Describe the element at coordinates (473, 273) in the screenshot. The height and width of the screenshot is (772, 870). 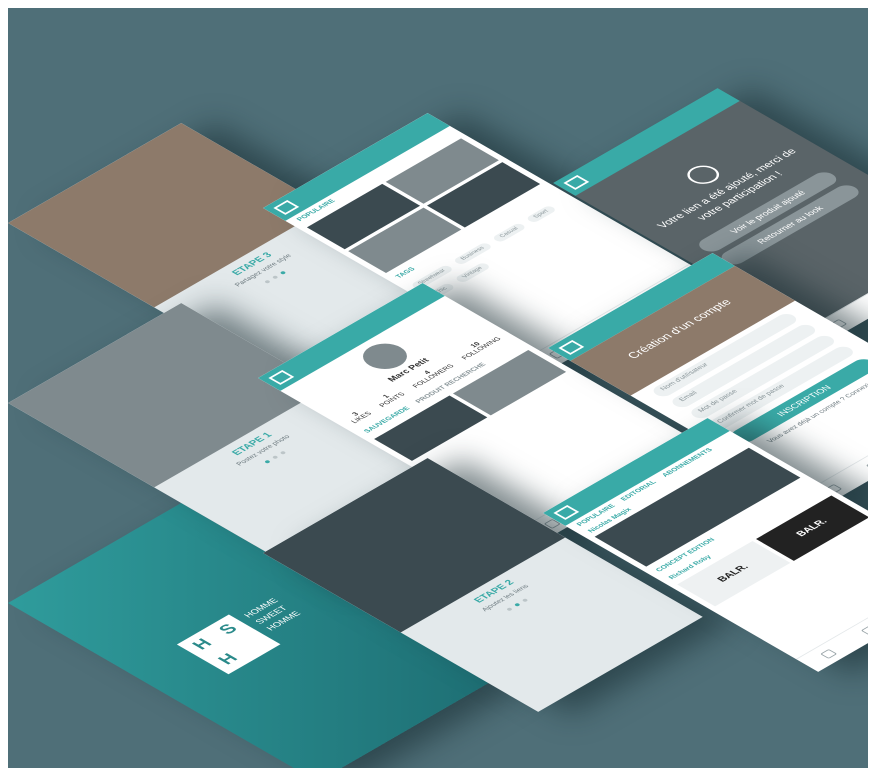
I see `tag-chip: Vintage` at that location.